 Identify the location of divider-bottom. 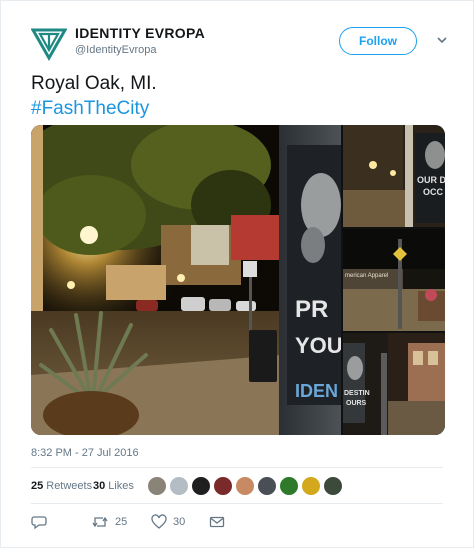
(237, 503).